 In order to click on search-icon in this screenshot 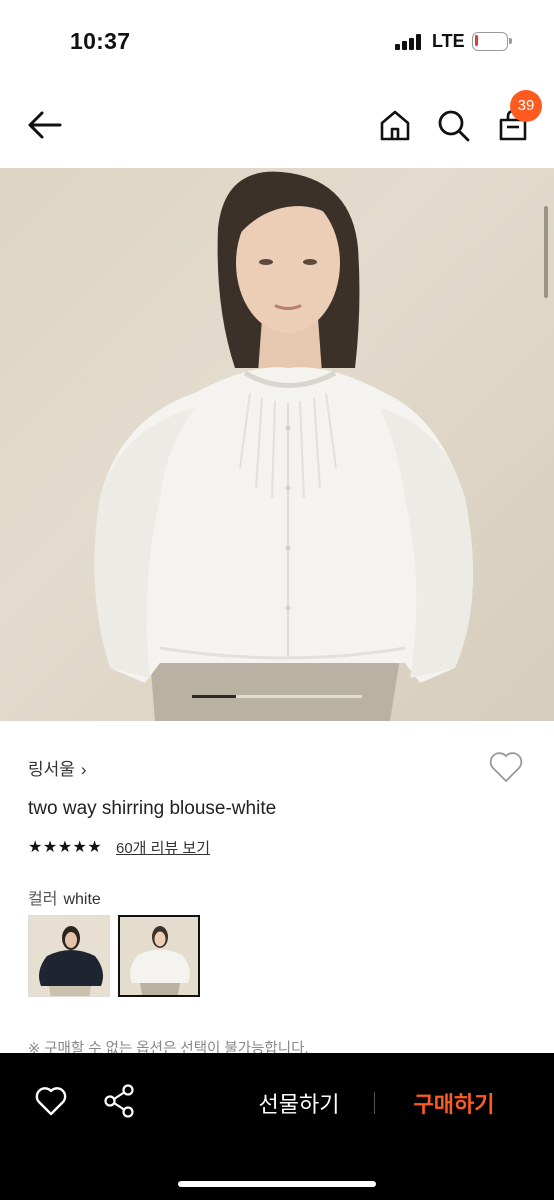, I will do `click(453, 125)`.